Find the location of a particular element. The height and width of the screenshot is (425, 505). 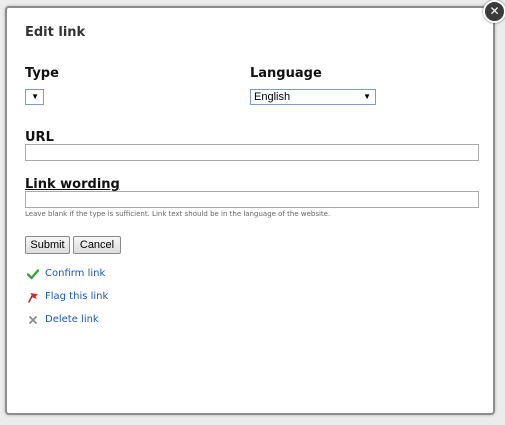

delete-link-action: Delete link is located at coordinates (82, 321).